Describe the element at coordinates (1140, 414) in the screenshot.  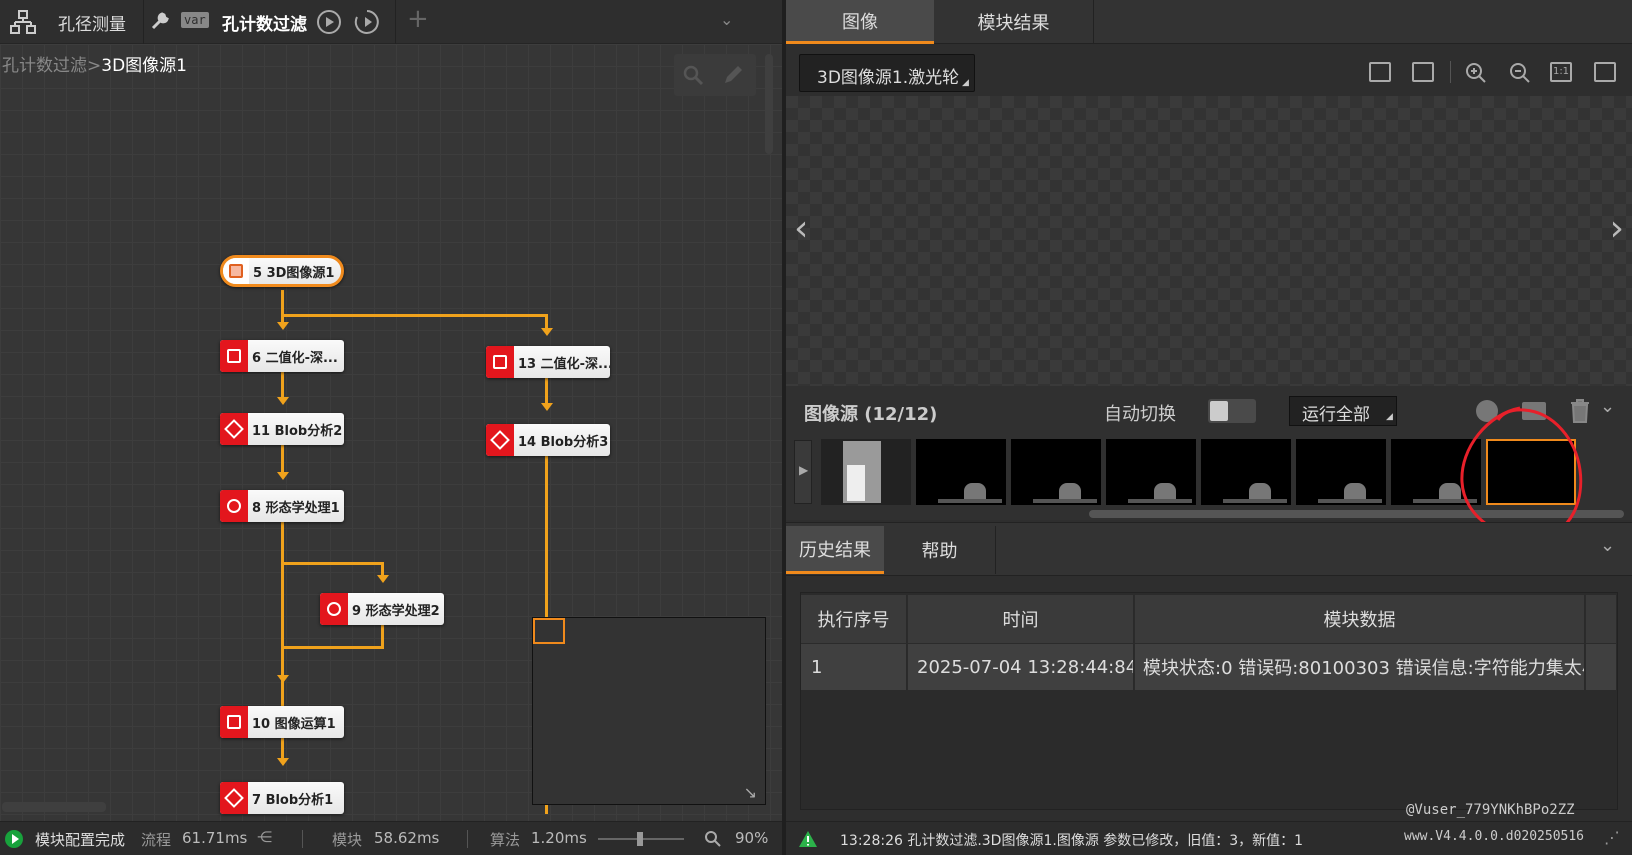
I see `auto-switch-label: 自动切换` at that location.